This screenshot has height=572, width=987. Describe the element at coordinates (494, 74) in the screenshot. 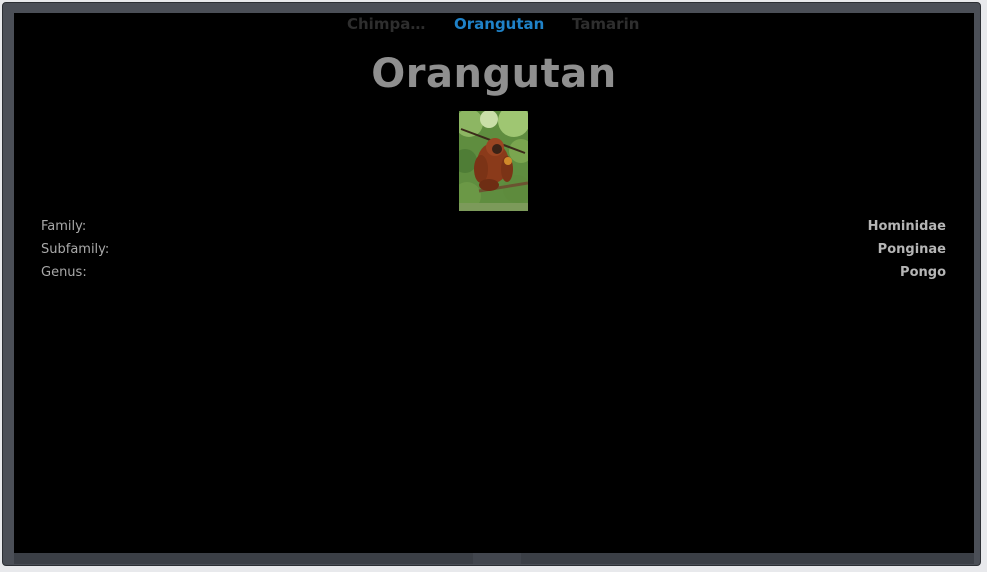

I see `page-title: Orangutan` at that location.